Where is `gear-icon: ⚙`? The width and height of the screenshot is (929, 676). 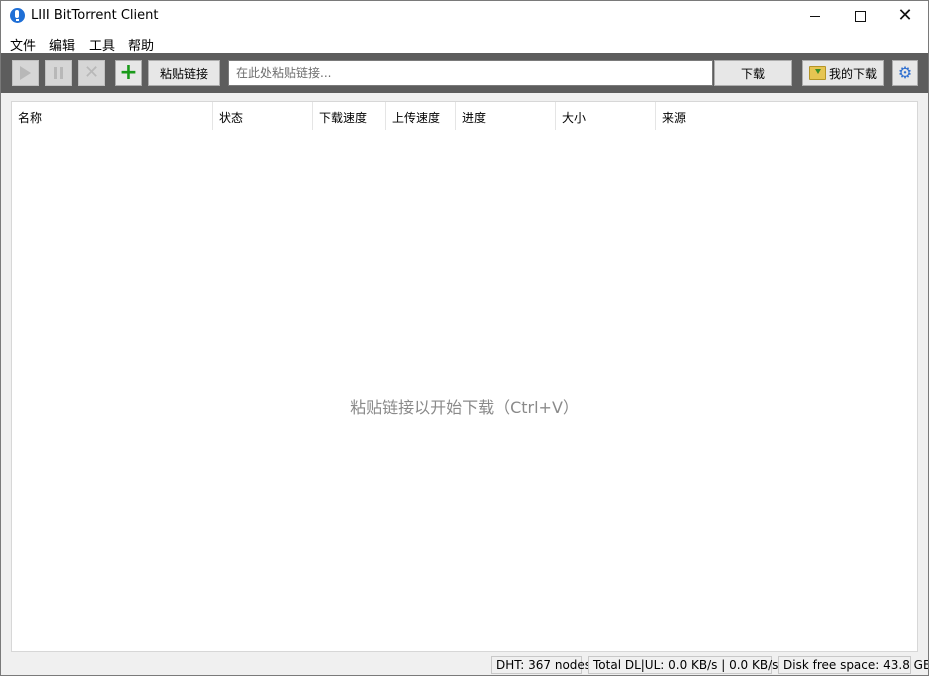
gear-icon: ⚙ is located at coordinates (905, 72).